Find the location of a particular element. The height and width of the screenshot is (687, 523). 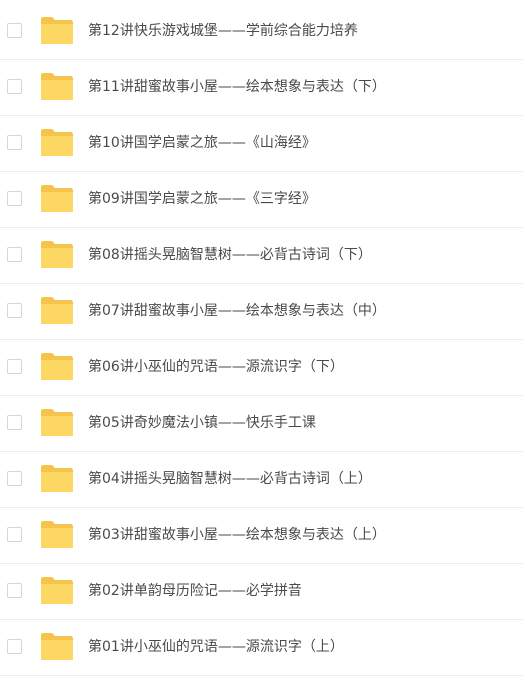

file-row: 第09讲国学启蒙之旅——《三字经》 is located at coordinates (261, 200).